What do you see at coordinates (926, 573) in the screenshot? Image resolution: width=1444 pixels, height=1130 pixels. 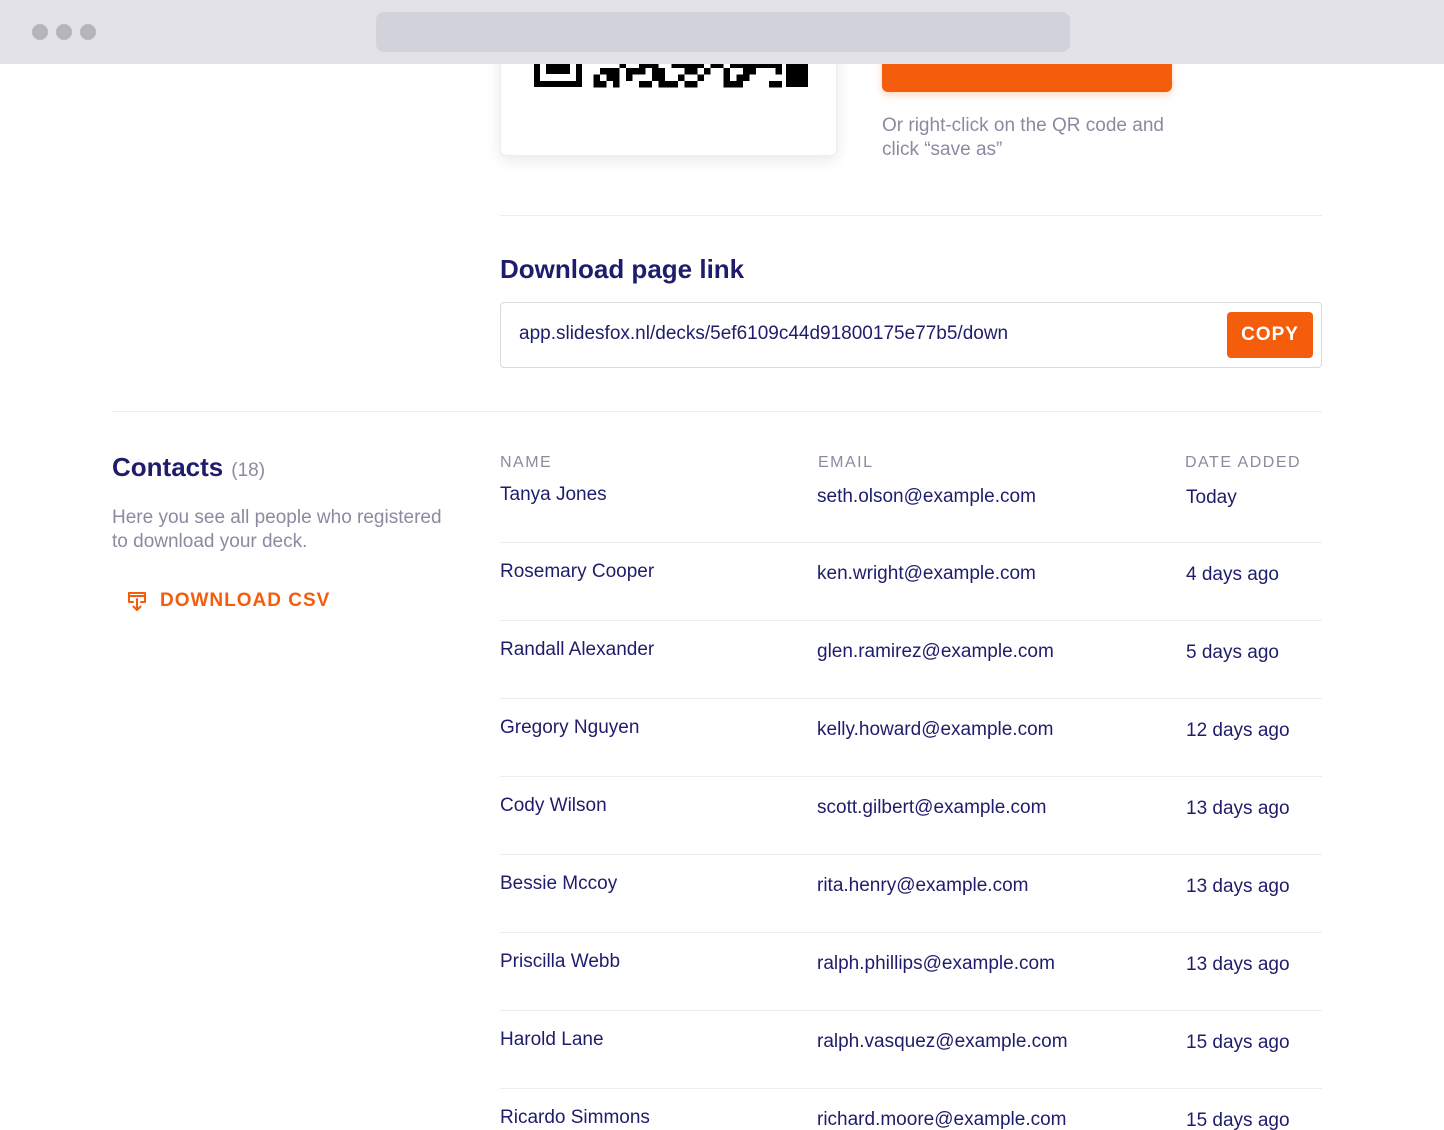 I see `contact-email: ken.wright@example.com` at bounding box center [926, 573].